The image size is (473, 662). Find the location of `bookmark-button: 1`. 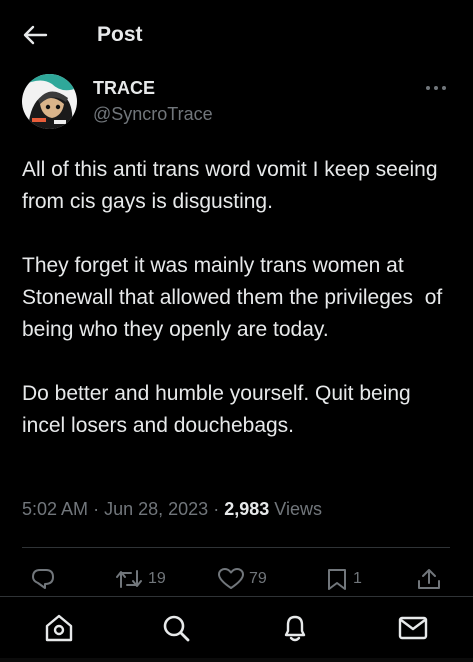

bookmark-button: 1 is located at coordinates (343, 579).